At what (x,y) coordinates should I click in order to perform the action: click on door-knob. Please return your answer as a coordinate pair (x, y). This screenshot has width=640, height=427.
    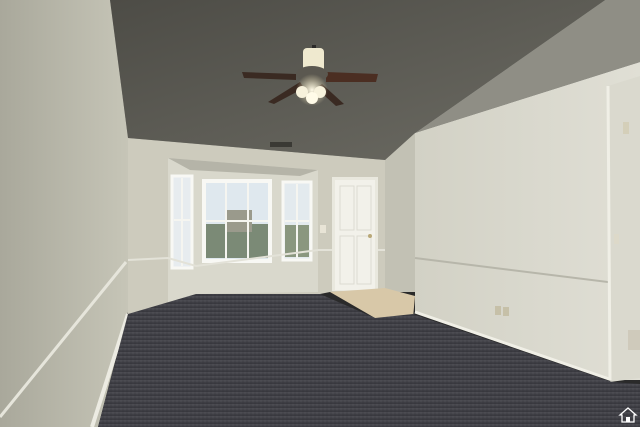
    Looking at the image, I should click on (370, 236).